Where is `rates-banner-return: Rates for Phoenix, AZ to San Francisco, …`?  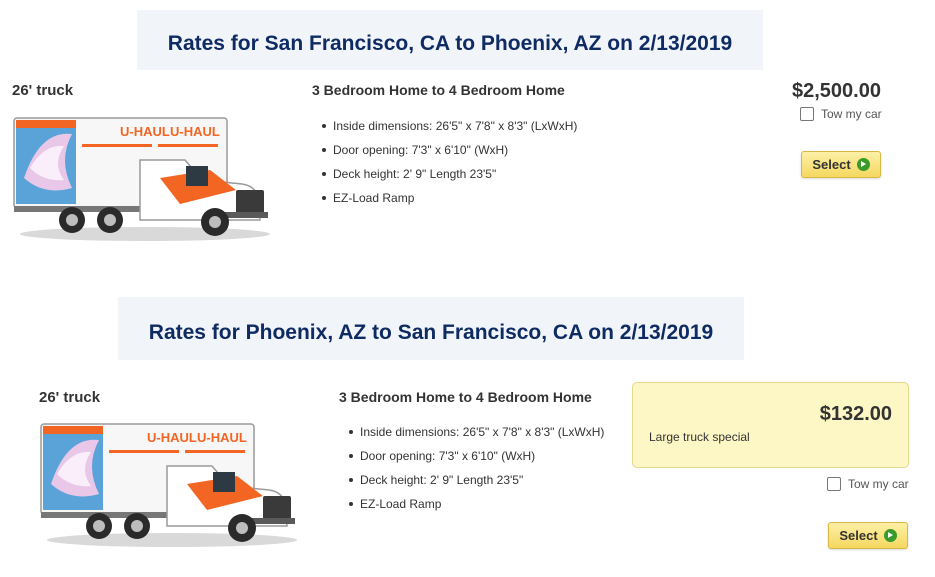
rates-banner-return: Rates for Phoenix, AZ to San Francisco, … is located at coordinates (431, 328).